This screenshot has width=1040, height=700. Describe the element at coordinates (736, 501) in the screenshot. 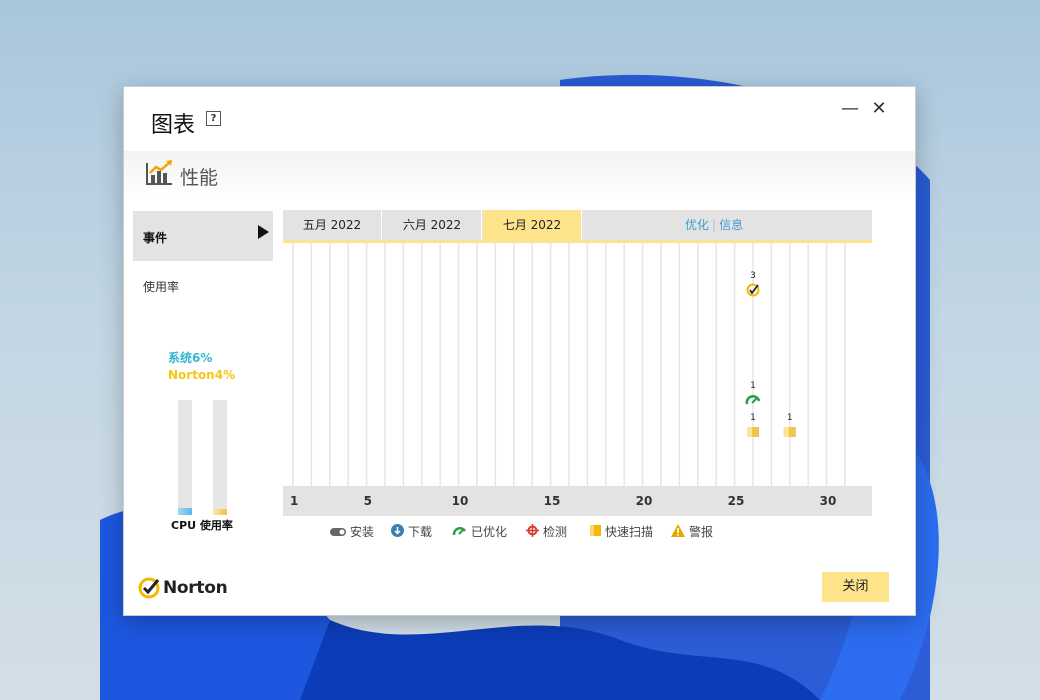

I see `x-tick-label: 25` at that location.